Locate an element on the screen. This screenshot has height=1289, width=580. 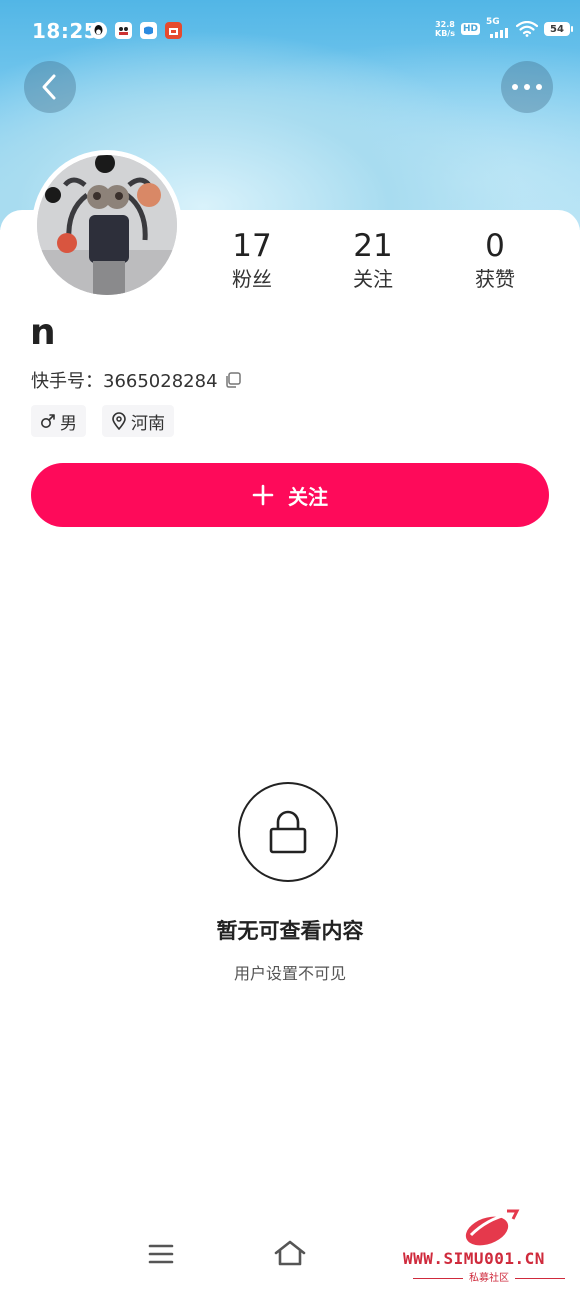
stat-likes: 0 获赞 is located at coordinates (495, 261).